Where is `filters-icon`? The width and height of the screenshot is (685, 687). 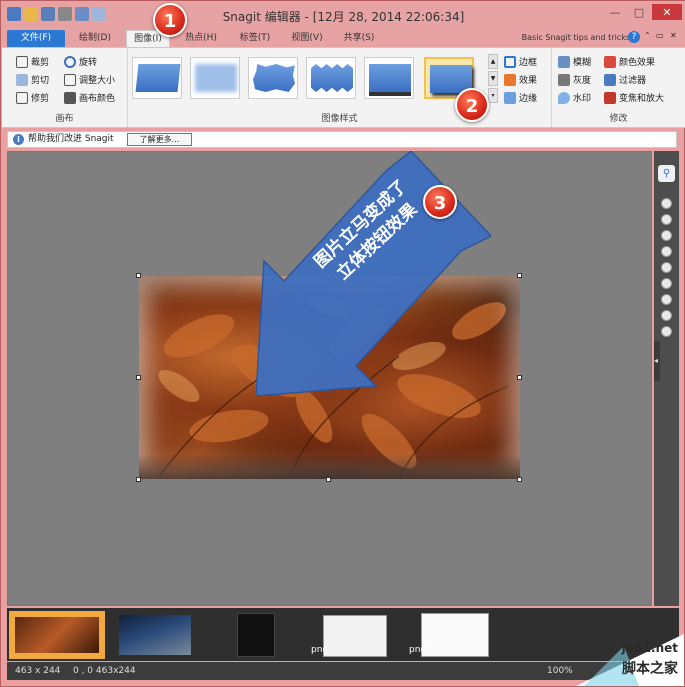 filters-icon is located at coordinates (610, 79).